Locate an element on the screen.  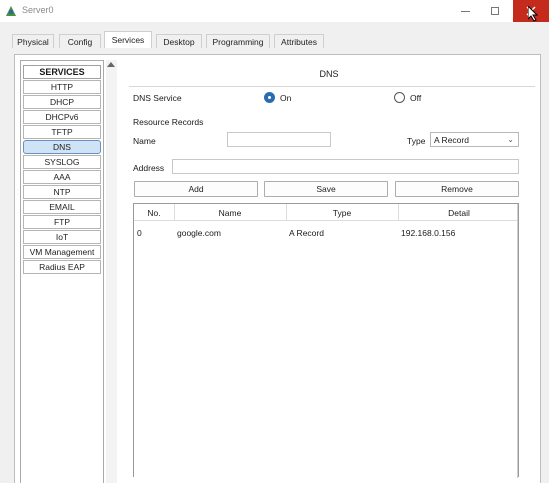
window-title: Server0 is located at coordinates (38, 10).